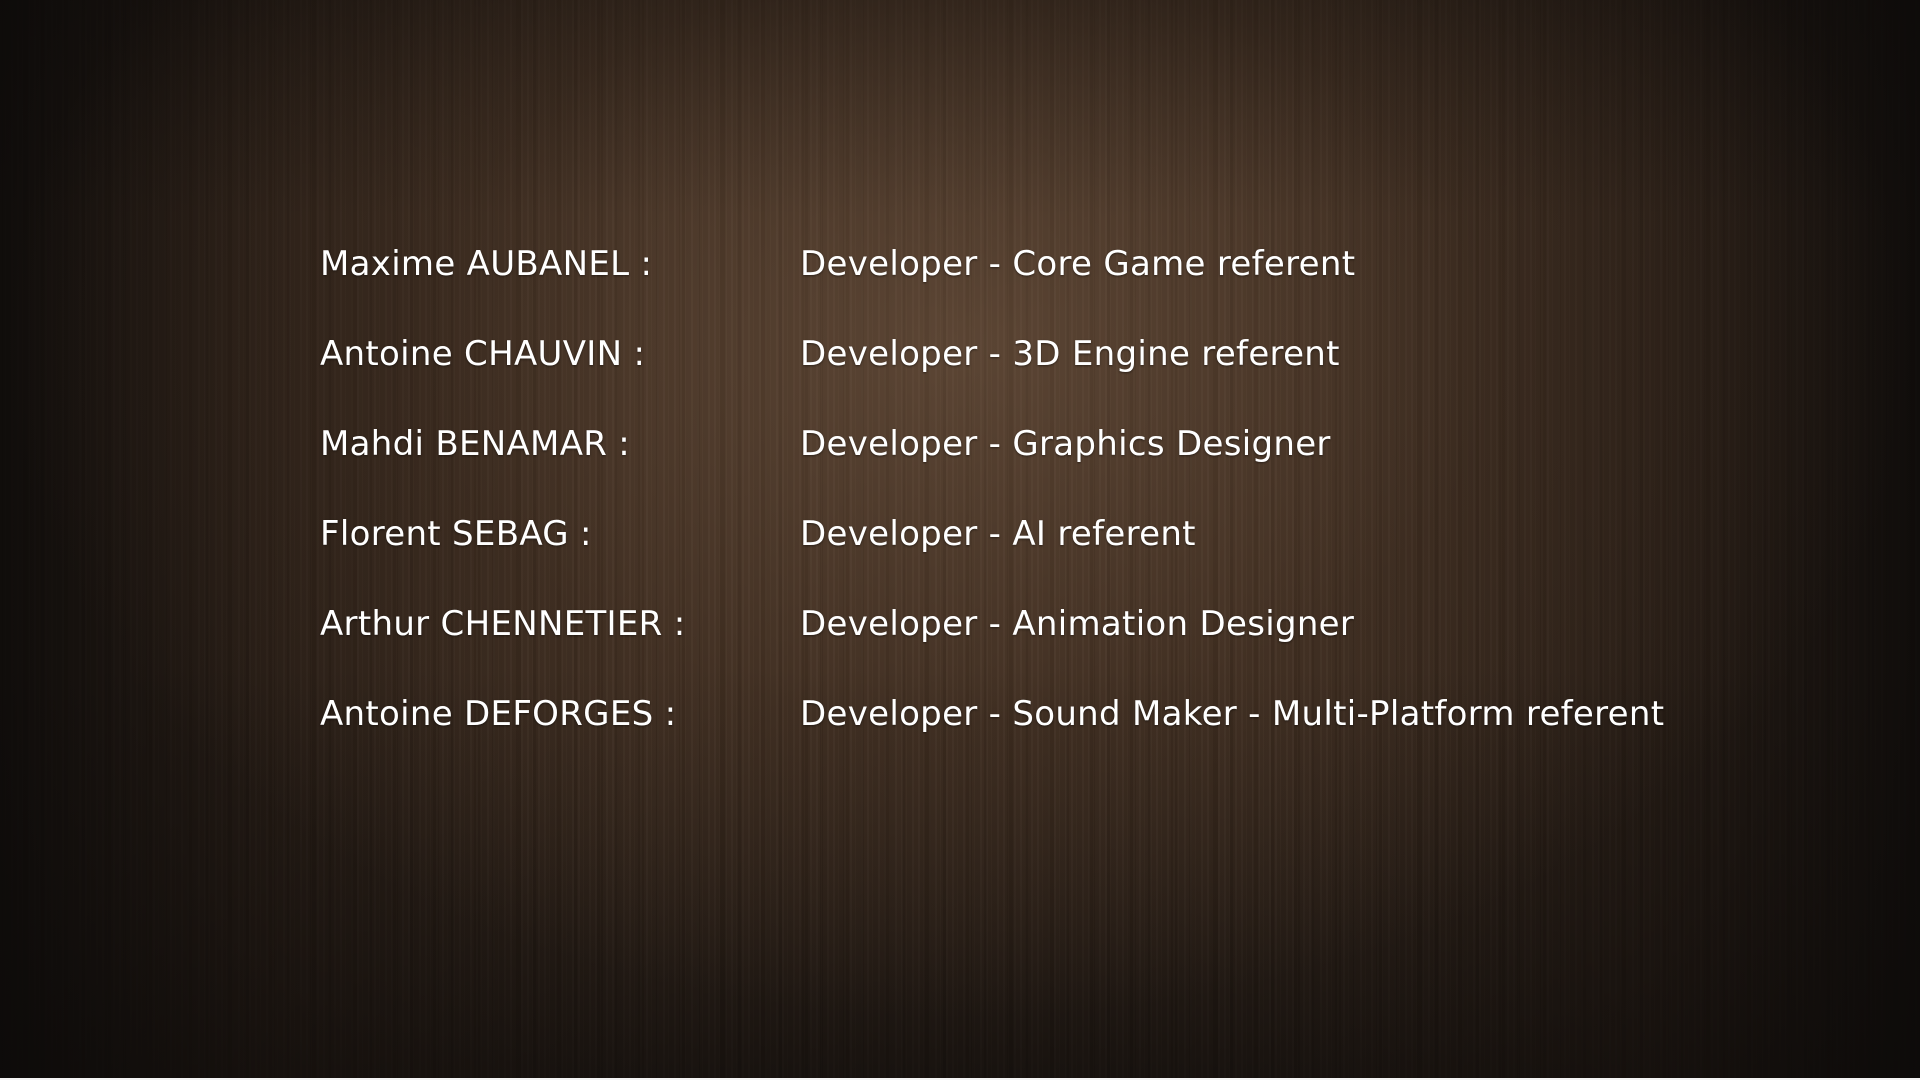 The width and height of the screenshot is (1920, 1080). I want to click on credit-name: Maxime AUBANEL :, so click(486, 264).